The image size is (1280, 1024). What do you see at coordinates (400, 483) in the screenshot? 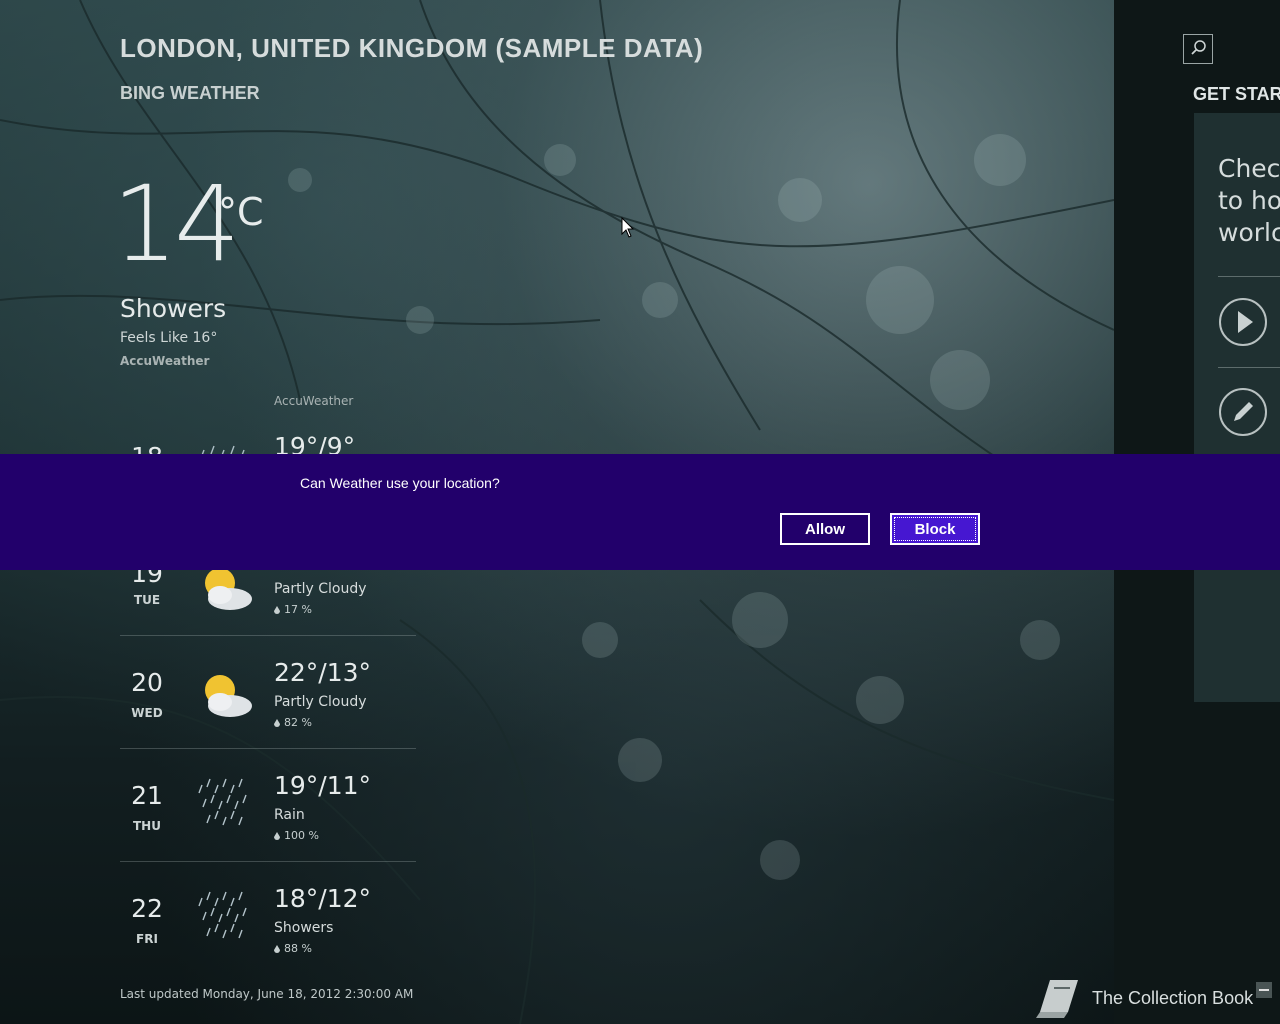
I see `permission-question: Can Weather use your location?` at bounding box center [400, 483].